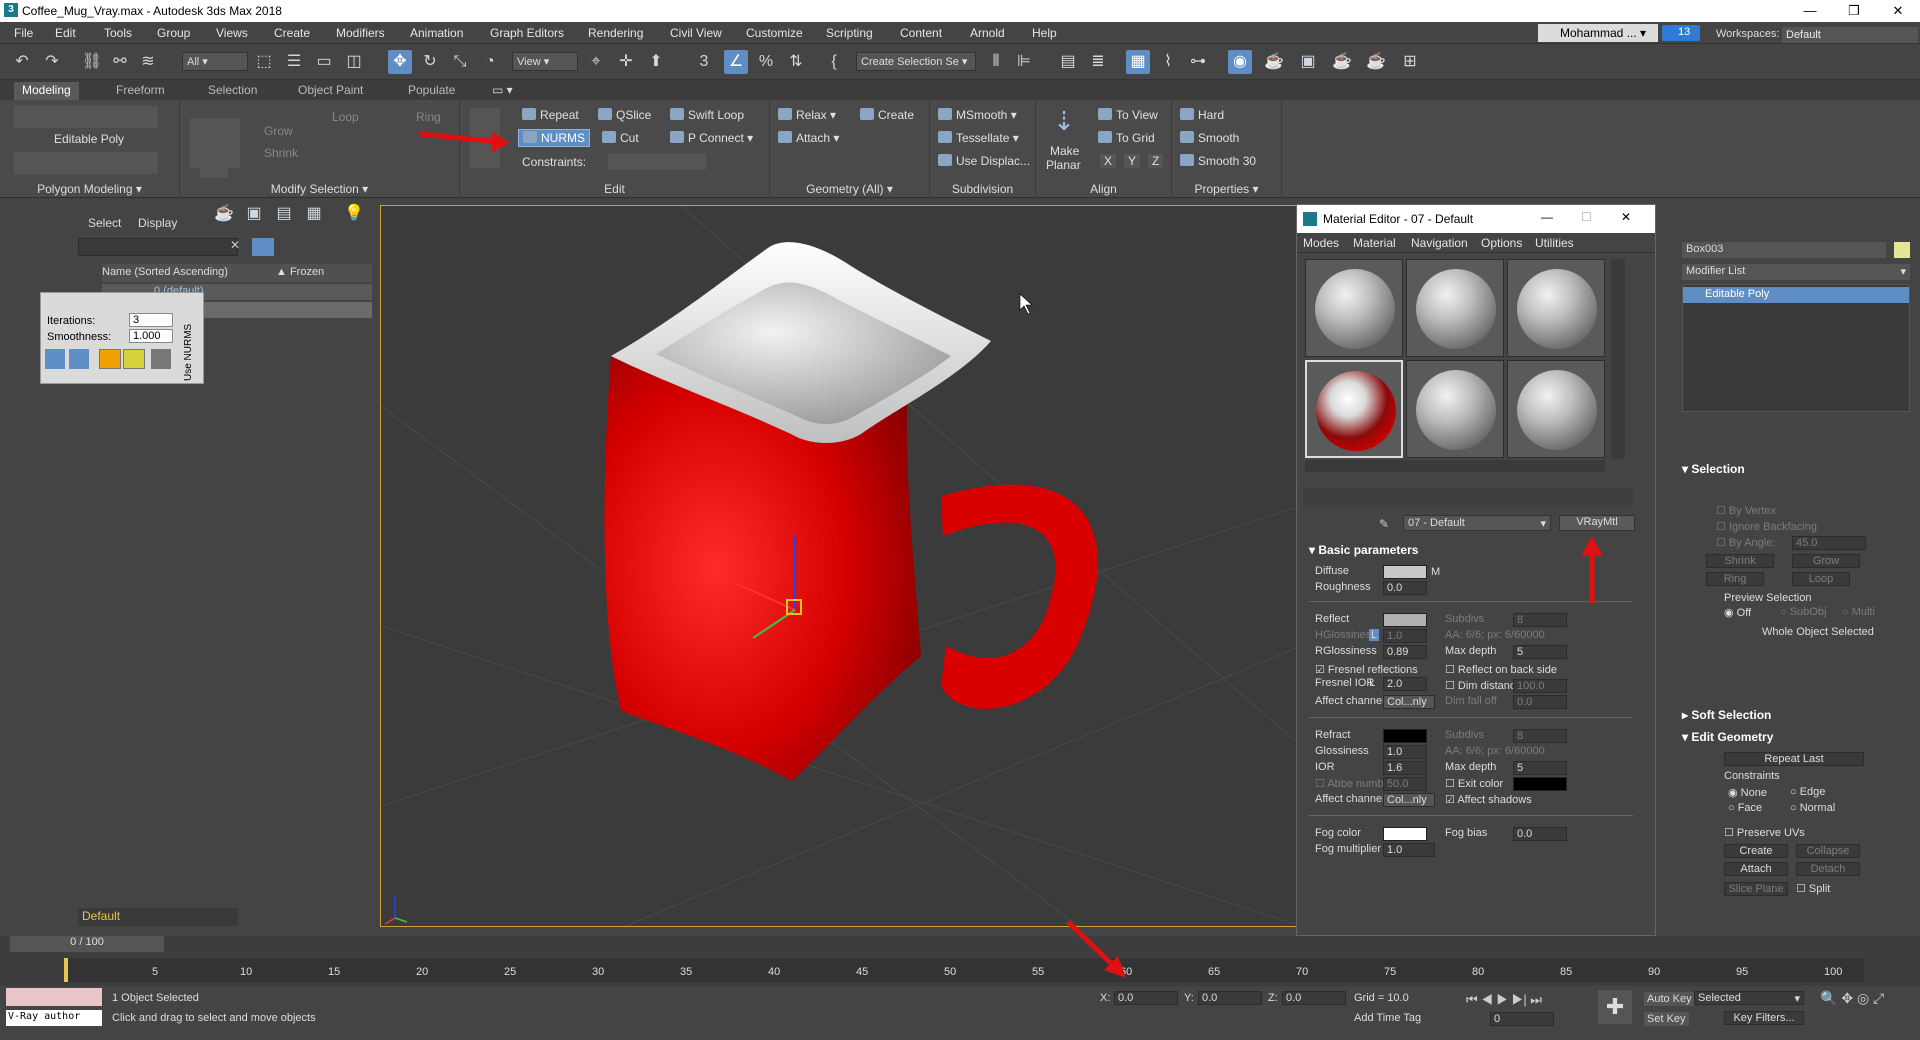 This screenshot has height=1040, width=1920. I want to click on fog-bias-spinner: 0.0, so click(1540, 834).